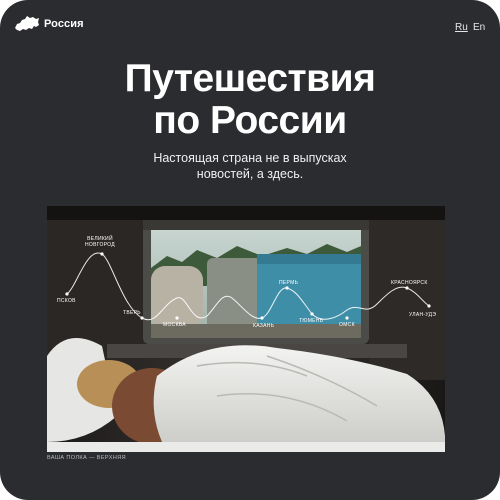 The width and height of the screenshot is (500, 500). What do you see at coordinates (27, 24) in the screenshot?
I see `russia-map-logo-icon` at bounding box center [27, 24].